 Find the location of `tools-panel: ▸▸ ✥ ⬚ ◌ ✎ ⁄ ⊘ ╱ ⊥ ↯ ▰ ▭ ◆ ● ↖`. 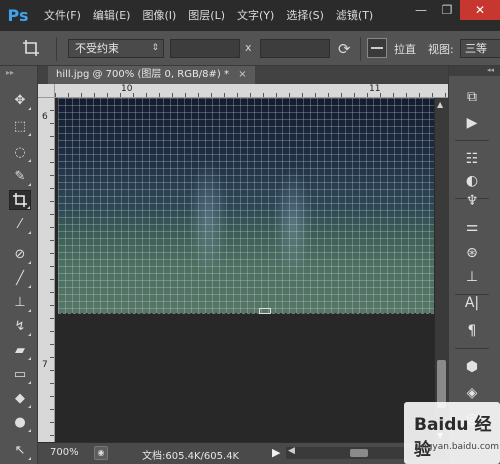

tools-panel: ▸▸ ✥ ⬚ ◌ ✎ ⁄ ⊘ ╱ ⊥ ↯ ▰ ▭ ◆ ● ↖ is located at coordinates (19, 265).